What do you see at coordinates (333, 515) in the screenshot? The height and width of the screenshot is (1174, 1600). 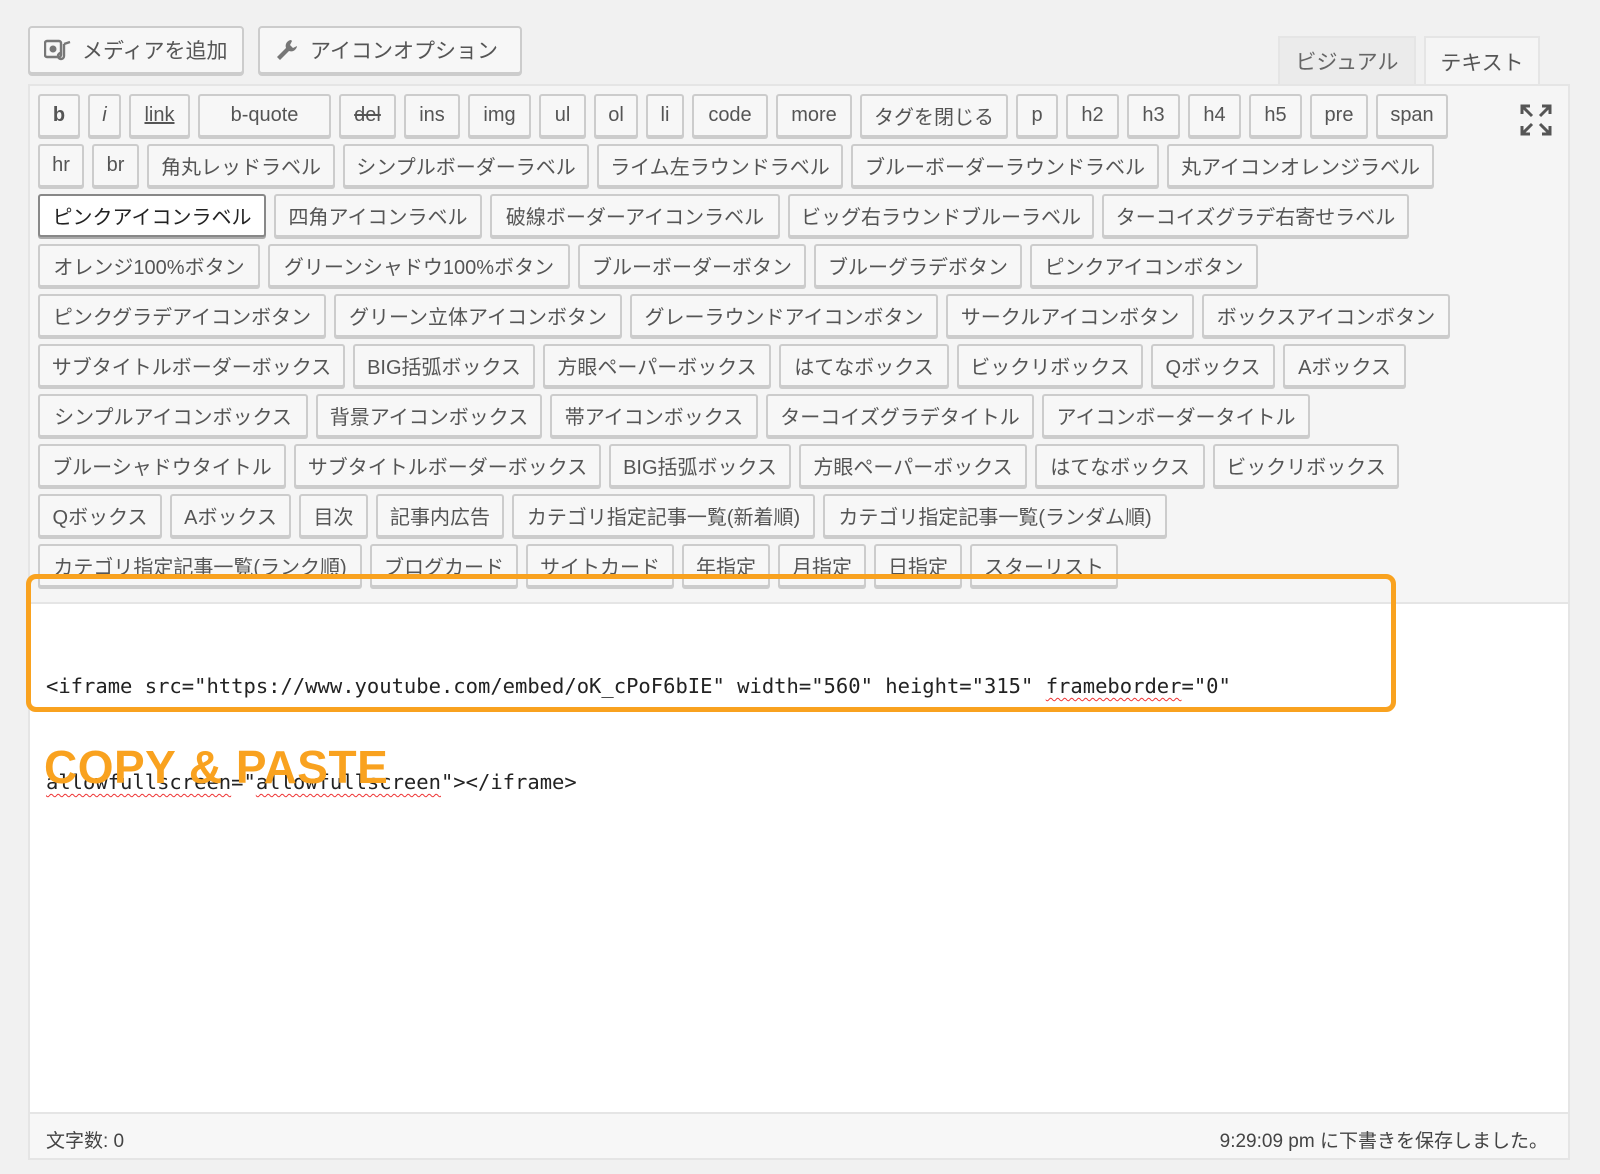 I see `qt-toc-button: 目次` at bounding box center [333, 515].